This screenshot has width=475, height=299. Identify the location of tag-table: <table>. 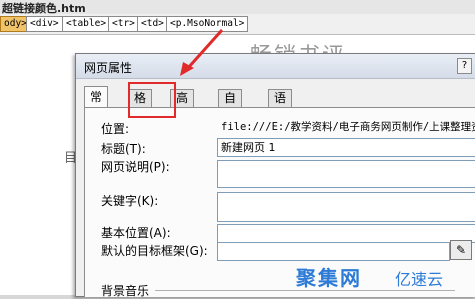
(86, 24).